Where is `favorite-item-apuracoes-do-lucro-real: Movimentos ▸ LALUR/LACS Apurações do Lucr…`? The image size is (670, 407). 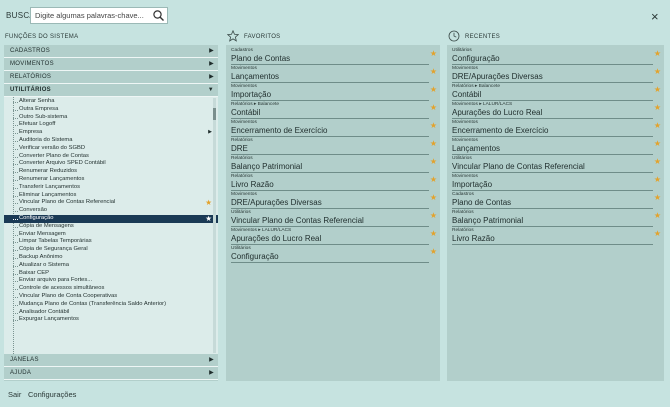
favorite-item-apuracoes-do-lucro-real: Movimentos ▸ LALUR/LACS Apurações do Lucr… is located at coordinates (334, 236).